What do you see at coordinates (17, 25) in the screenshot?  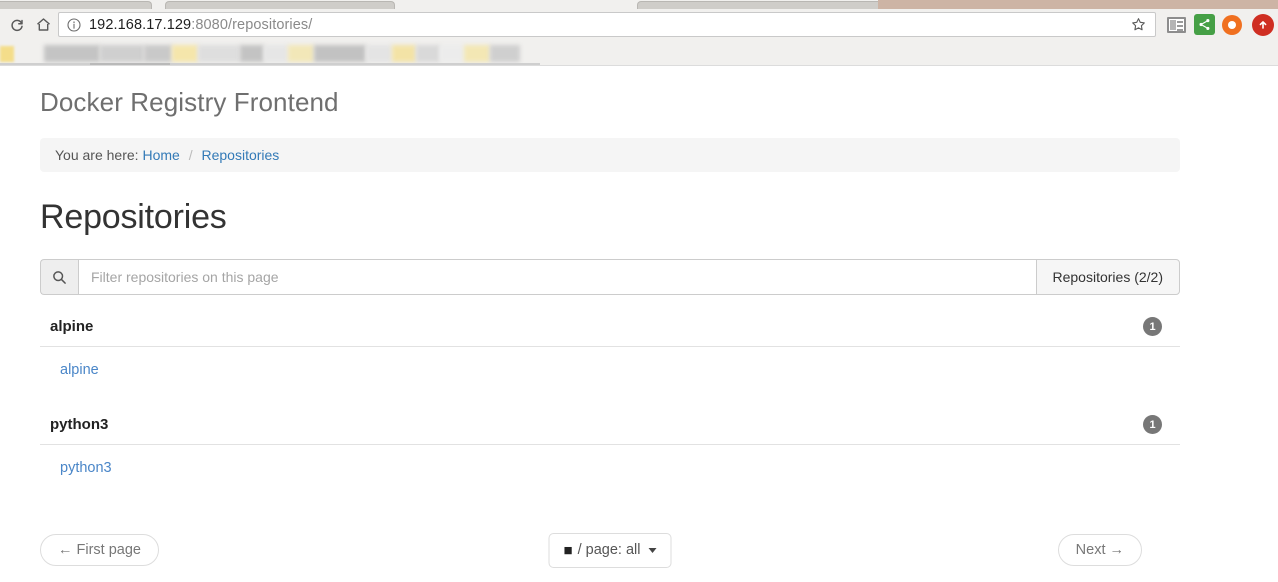 I see `reload-icon` at bounding box center [17, 25].